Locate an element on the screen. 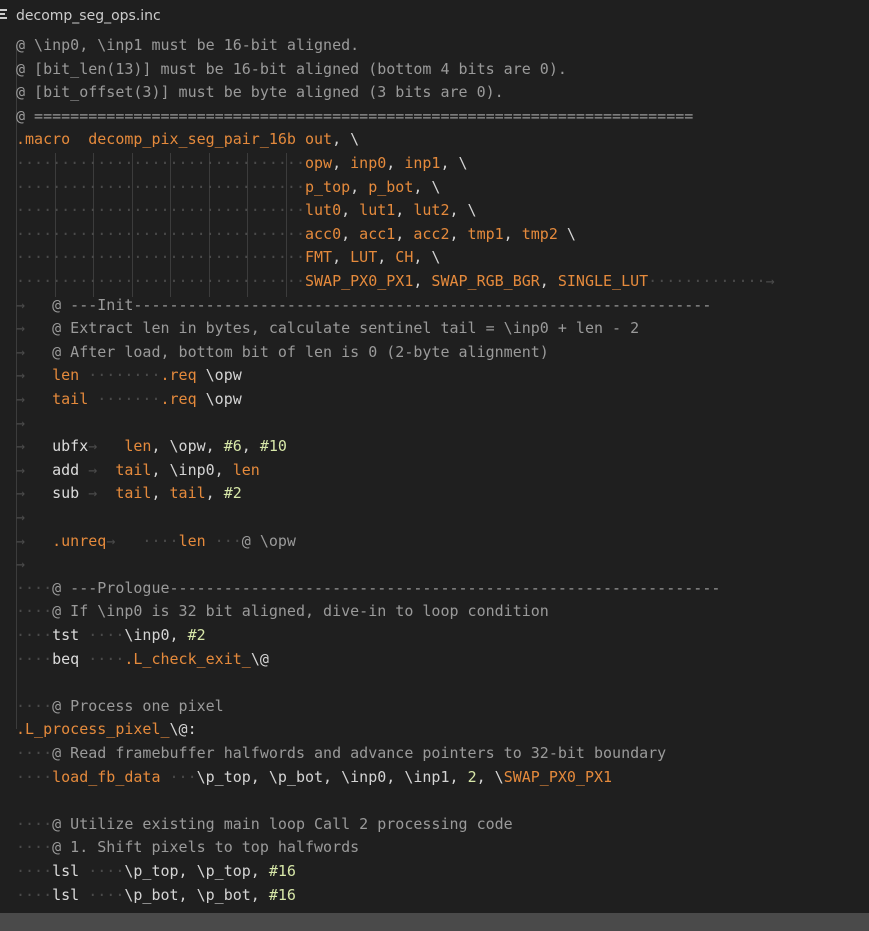  code-token: \ is located at coordinates (566, 233).